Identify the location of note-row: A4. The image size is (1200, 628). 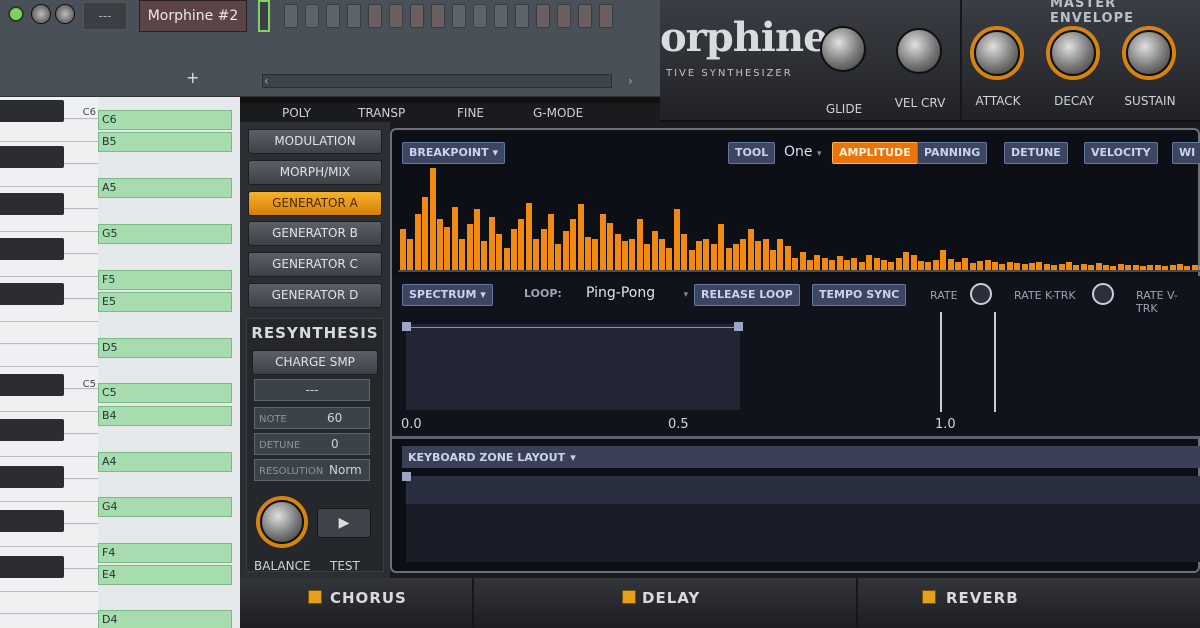
(165, 462).